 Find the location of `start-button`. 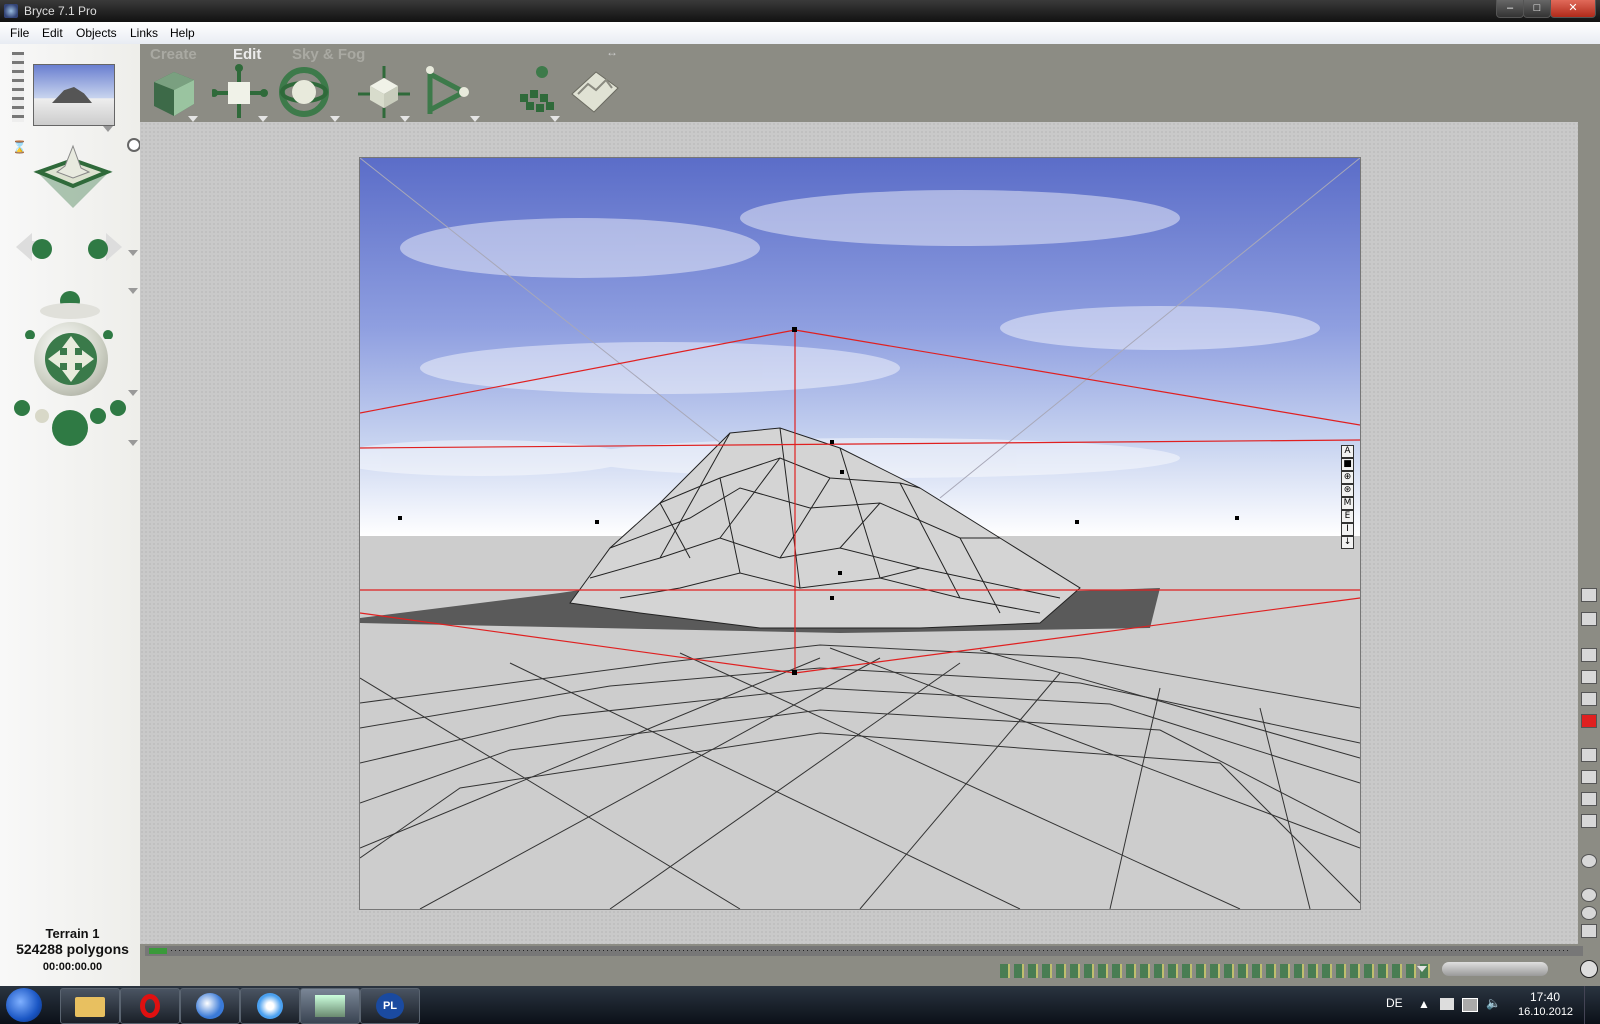

start-button is located at coordinates (24, 1005).